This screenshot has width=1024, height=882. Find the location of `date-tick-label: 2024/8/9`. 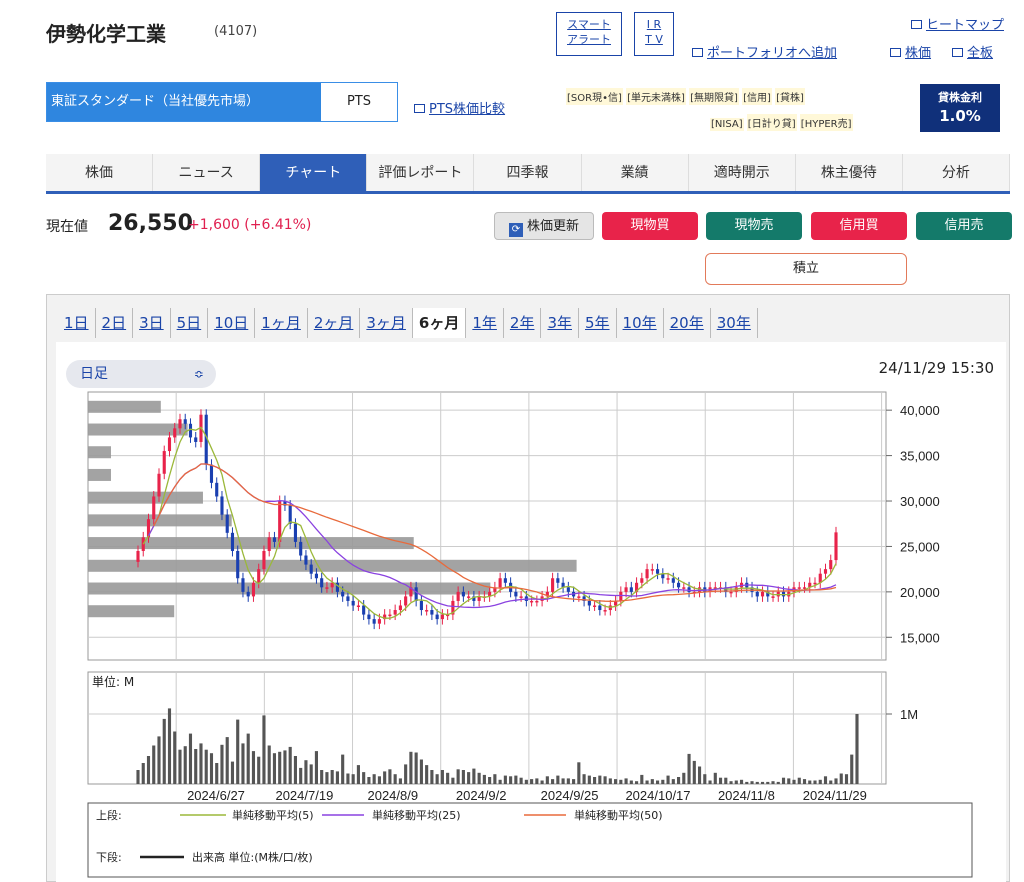

date-tick-label: 2024/8/9 is located at coordinates (392, 795).